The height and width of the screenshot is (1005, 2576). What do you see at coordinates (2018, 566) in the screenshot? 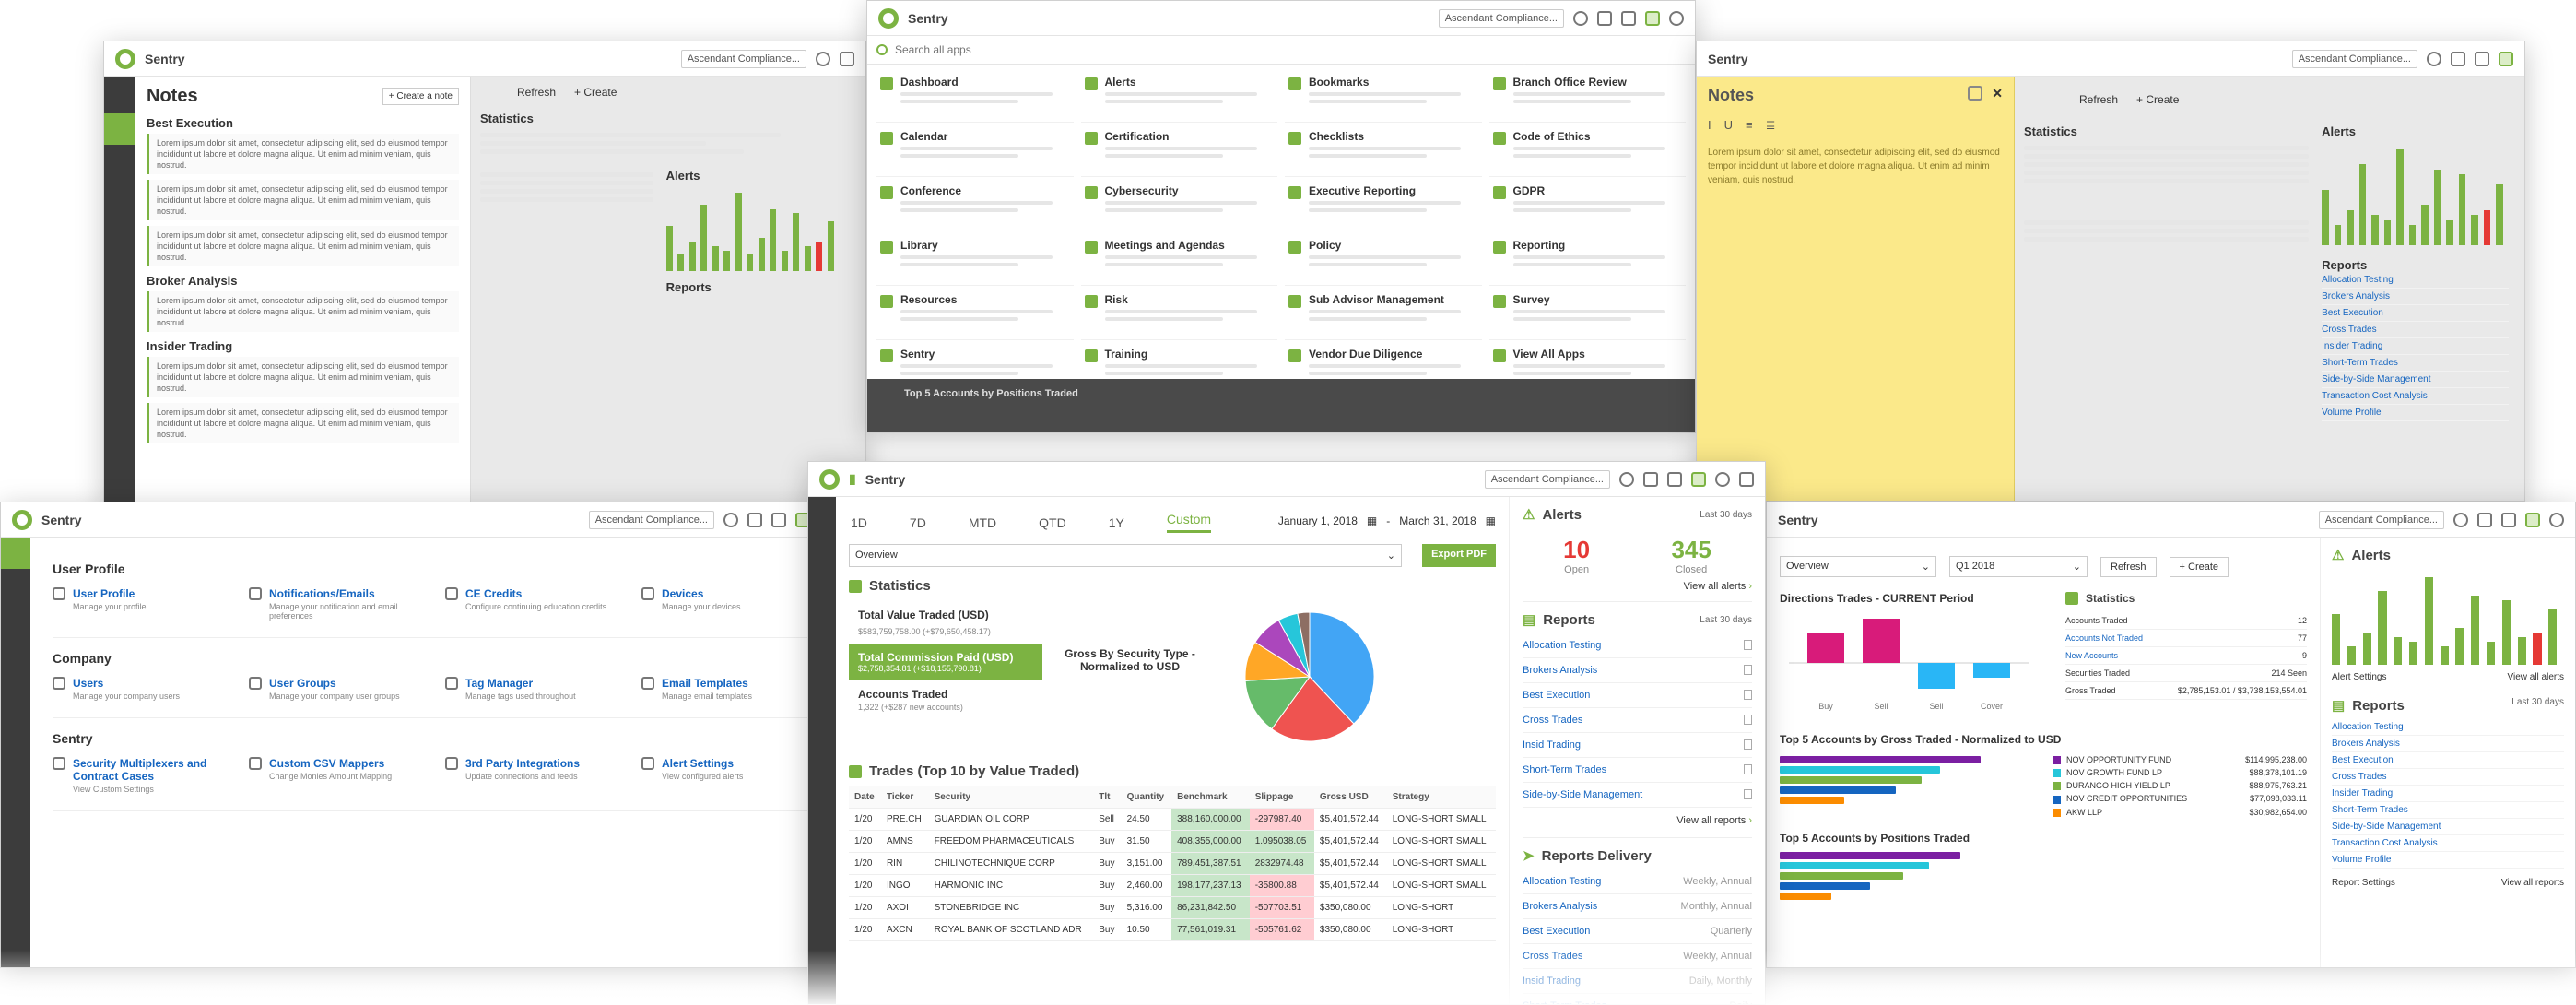
I see `quarter-select: Q1 2018 ⌄` at bounding box center [2018, 566].